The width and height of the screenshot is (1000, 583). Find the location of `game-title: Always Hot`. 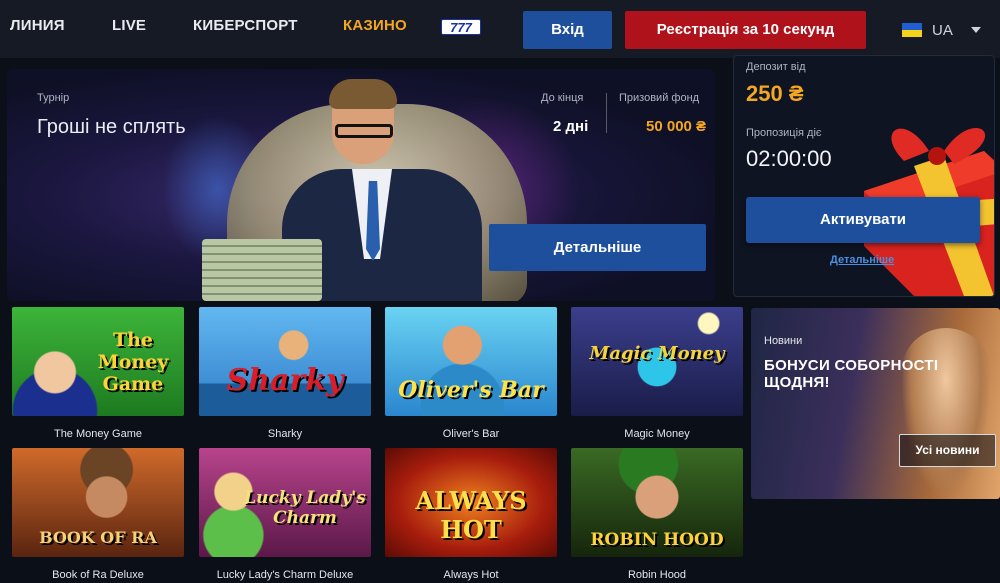

game-title: Always Hot is located at coordinates (471, 575).